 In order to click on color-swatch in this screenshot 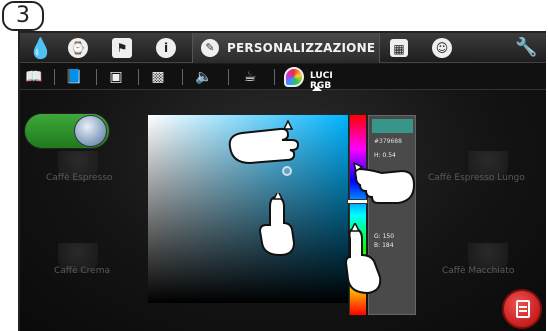, I will do `click(392, 126)`.